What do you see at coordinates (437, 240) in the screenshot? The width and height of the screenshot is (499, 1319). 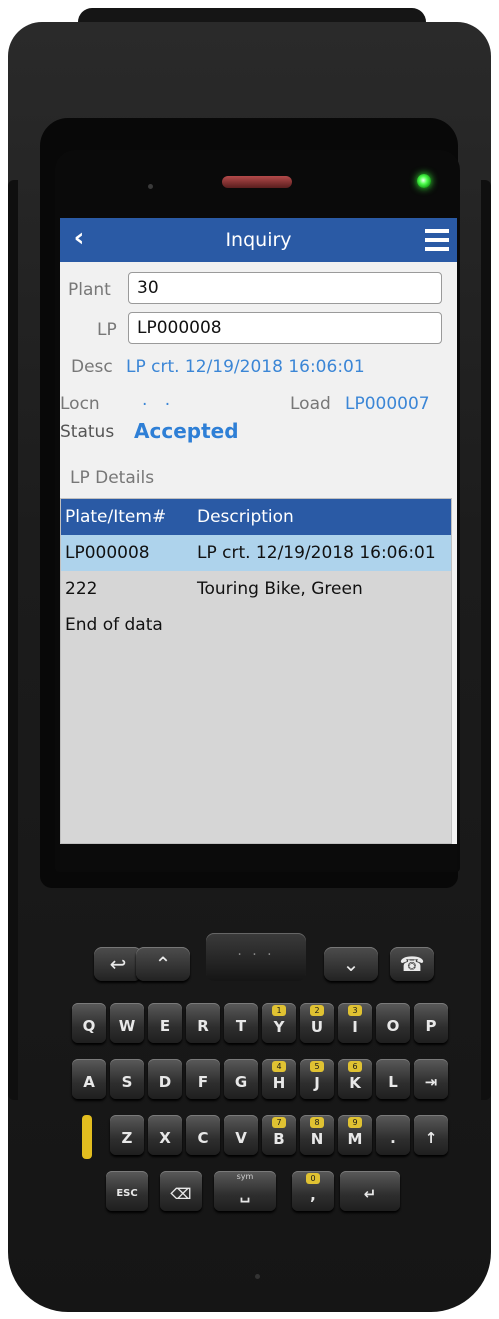 I see `hamburger-menu-icon` at bounding box center [437, 240].